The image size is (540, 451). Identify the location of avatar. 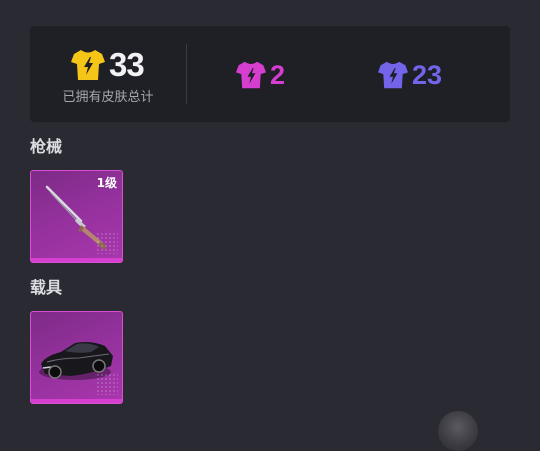
(458, 431).